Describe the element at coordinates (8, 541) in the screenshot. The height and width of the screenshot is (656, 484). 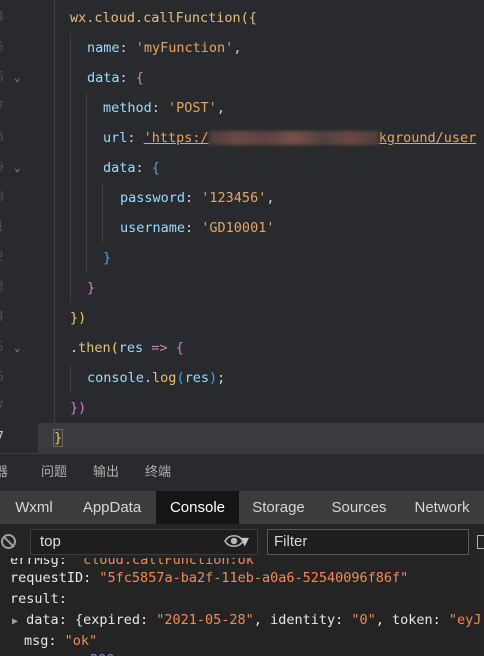
I see `clear-console-icon` at that location.